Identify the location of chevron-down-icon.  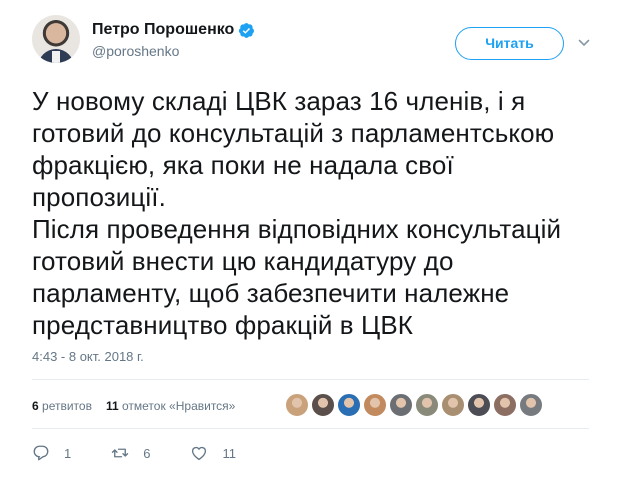
(584, 43).